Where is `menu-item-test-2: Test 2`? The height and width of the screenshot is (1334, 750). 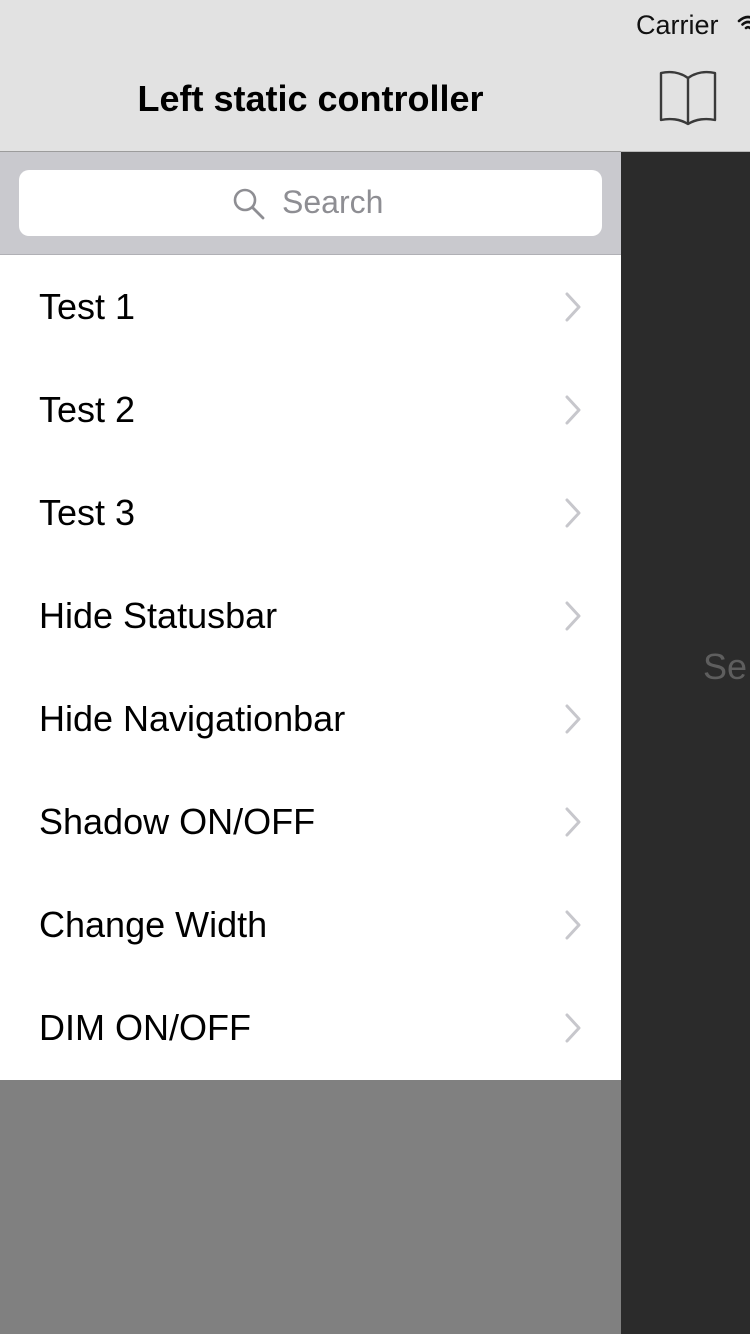 menu-item-test-2: Test 2 is located at coordinates (310, 409).